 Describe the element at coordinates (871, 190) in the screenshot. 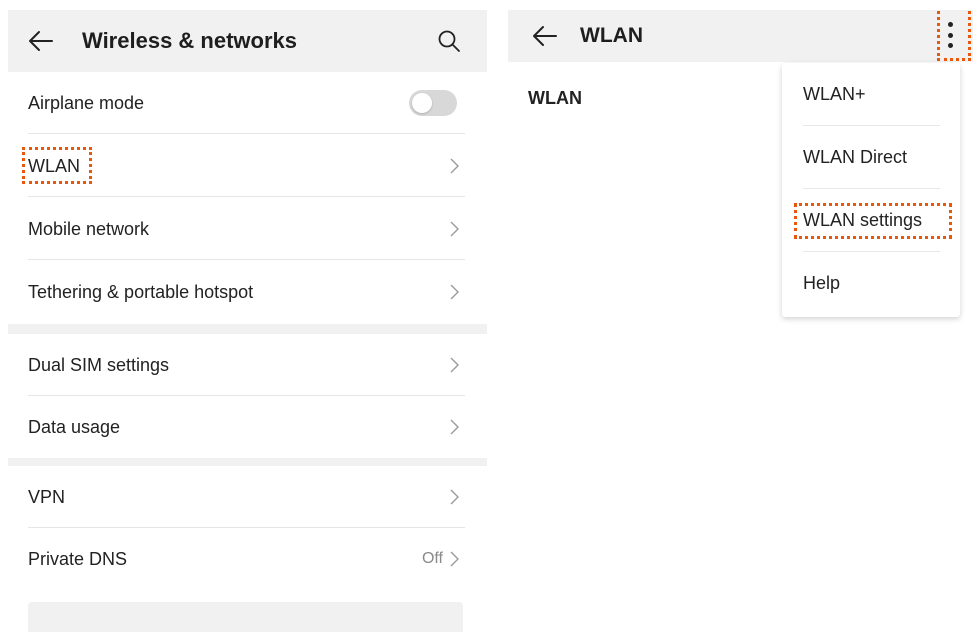

I see `overflow-menu: WLAN+ WLAN Direct WLAN settings Help` at that location.